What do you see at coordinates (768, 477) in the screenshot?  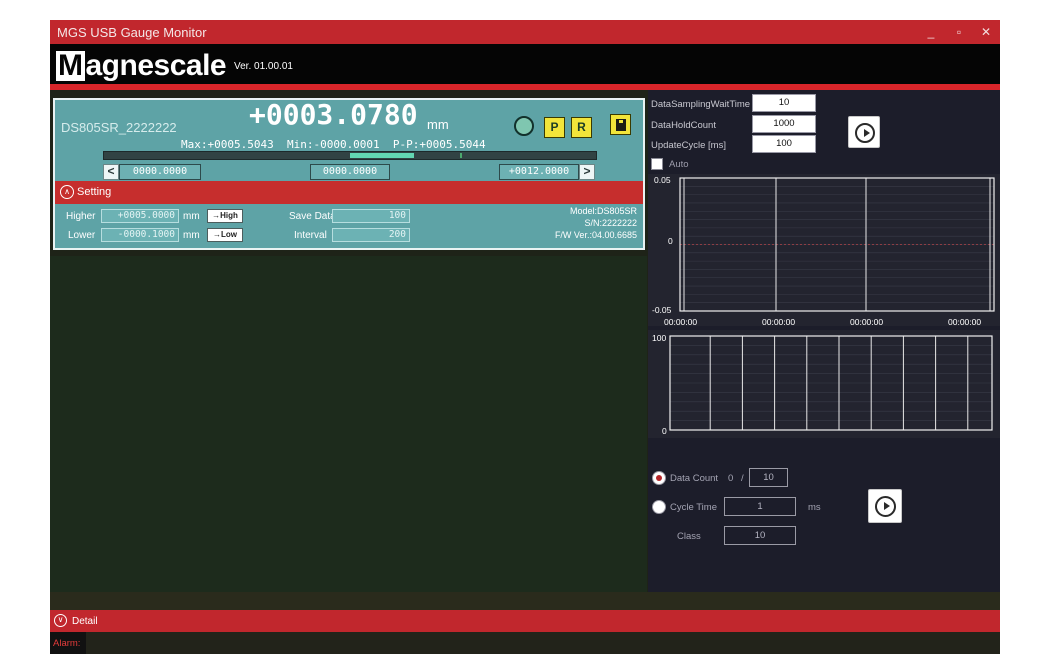 I see `data-count-field: 10` at bounding box center [768, 477].